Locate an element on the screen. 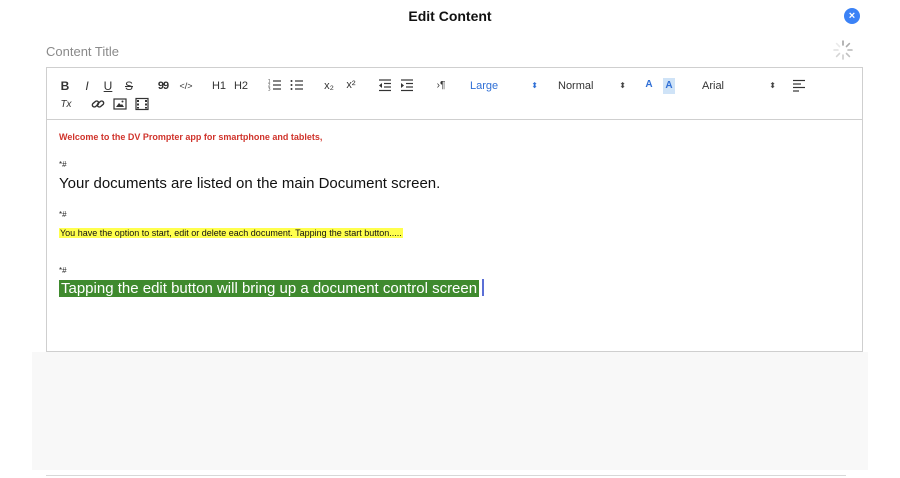 The width and height of the screenshot is (900, 478). loading-spinner-icon is located at coordinates (843, 50).